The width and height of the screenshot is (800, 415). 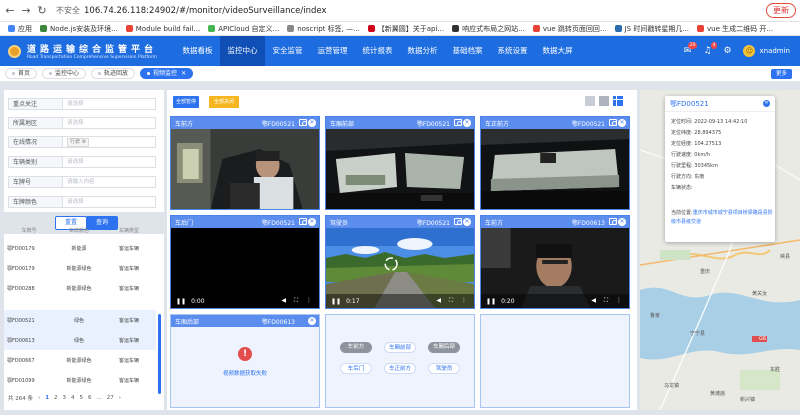 I want to click on pause-all-button: 全部暂停, so click(x=186, y=102).